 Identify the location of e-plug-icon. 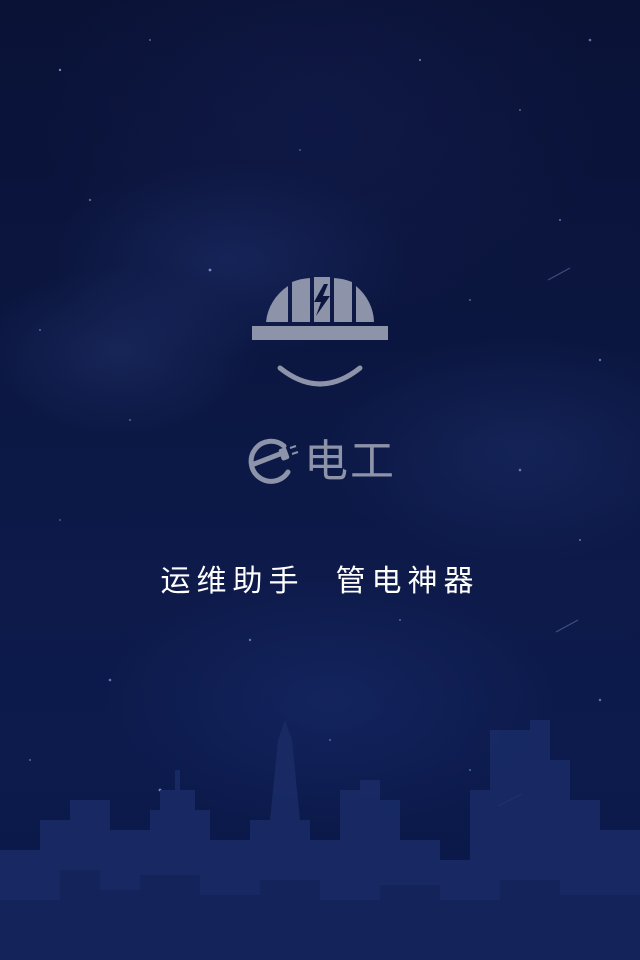
(273, 461).